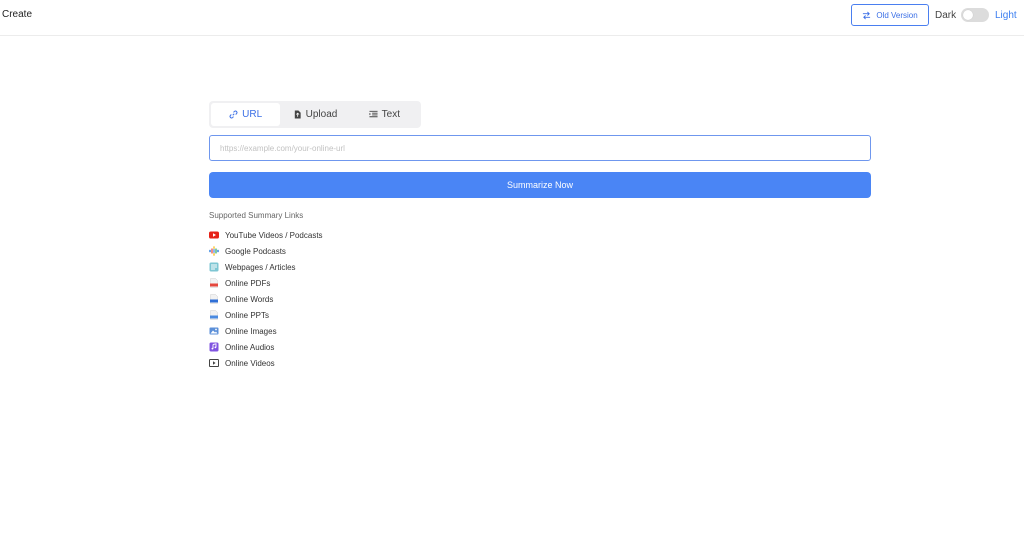  Describe the element at coordinates (897, 15) in the screenshot. I see `old-version-label: Old Version` at that location.